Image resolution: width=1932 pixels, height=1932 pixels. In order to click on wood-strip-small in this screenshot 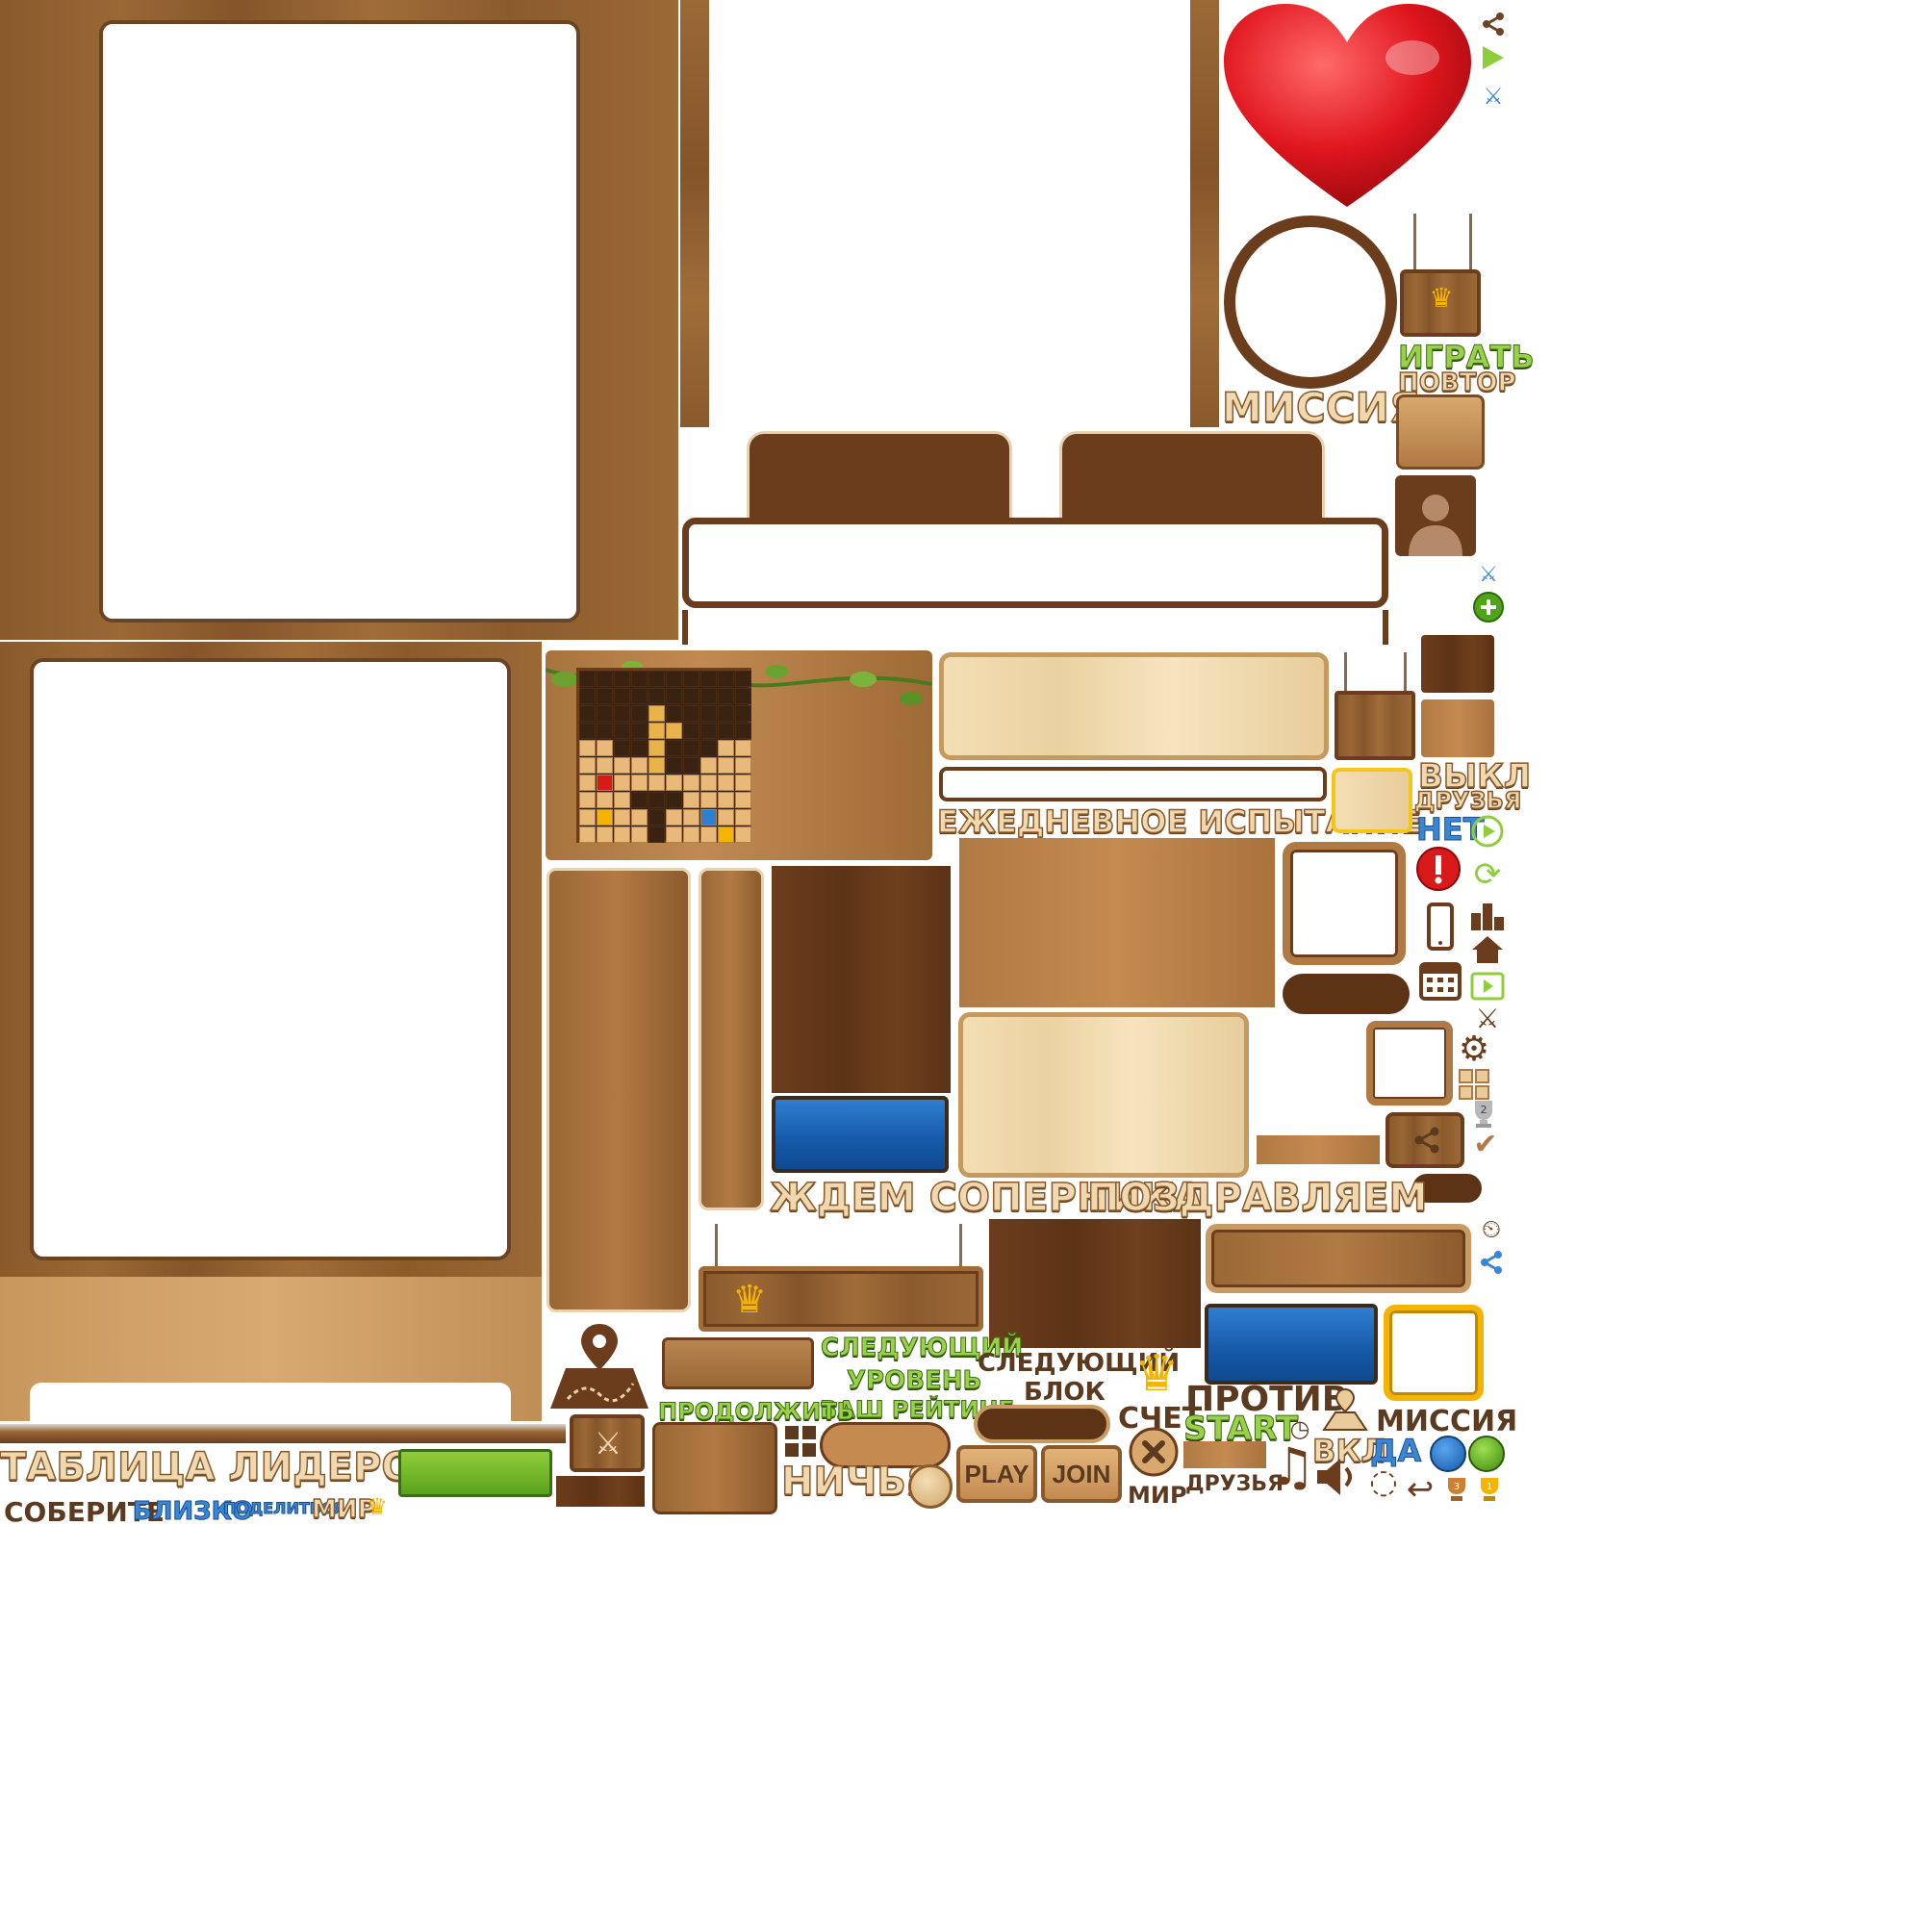, I will do `click(1318, 1149)`.